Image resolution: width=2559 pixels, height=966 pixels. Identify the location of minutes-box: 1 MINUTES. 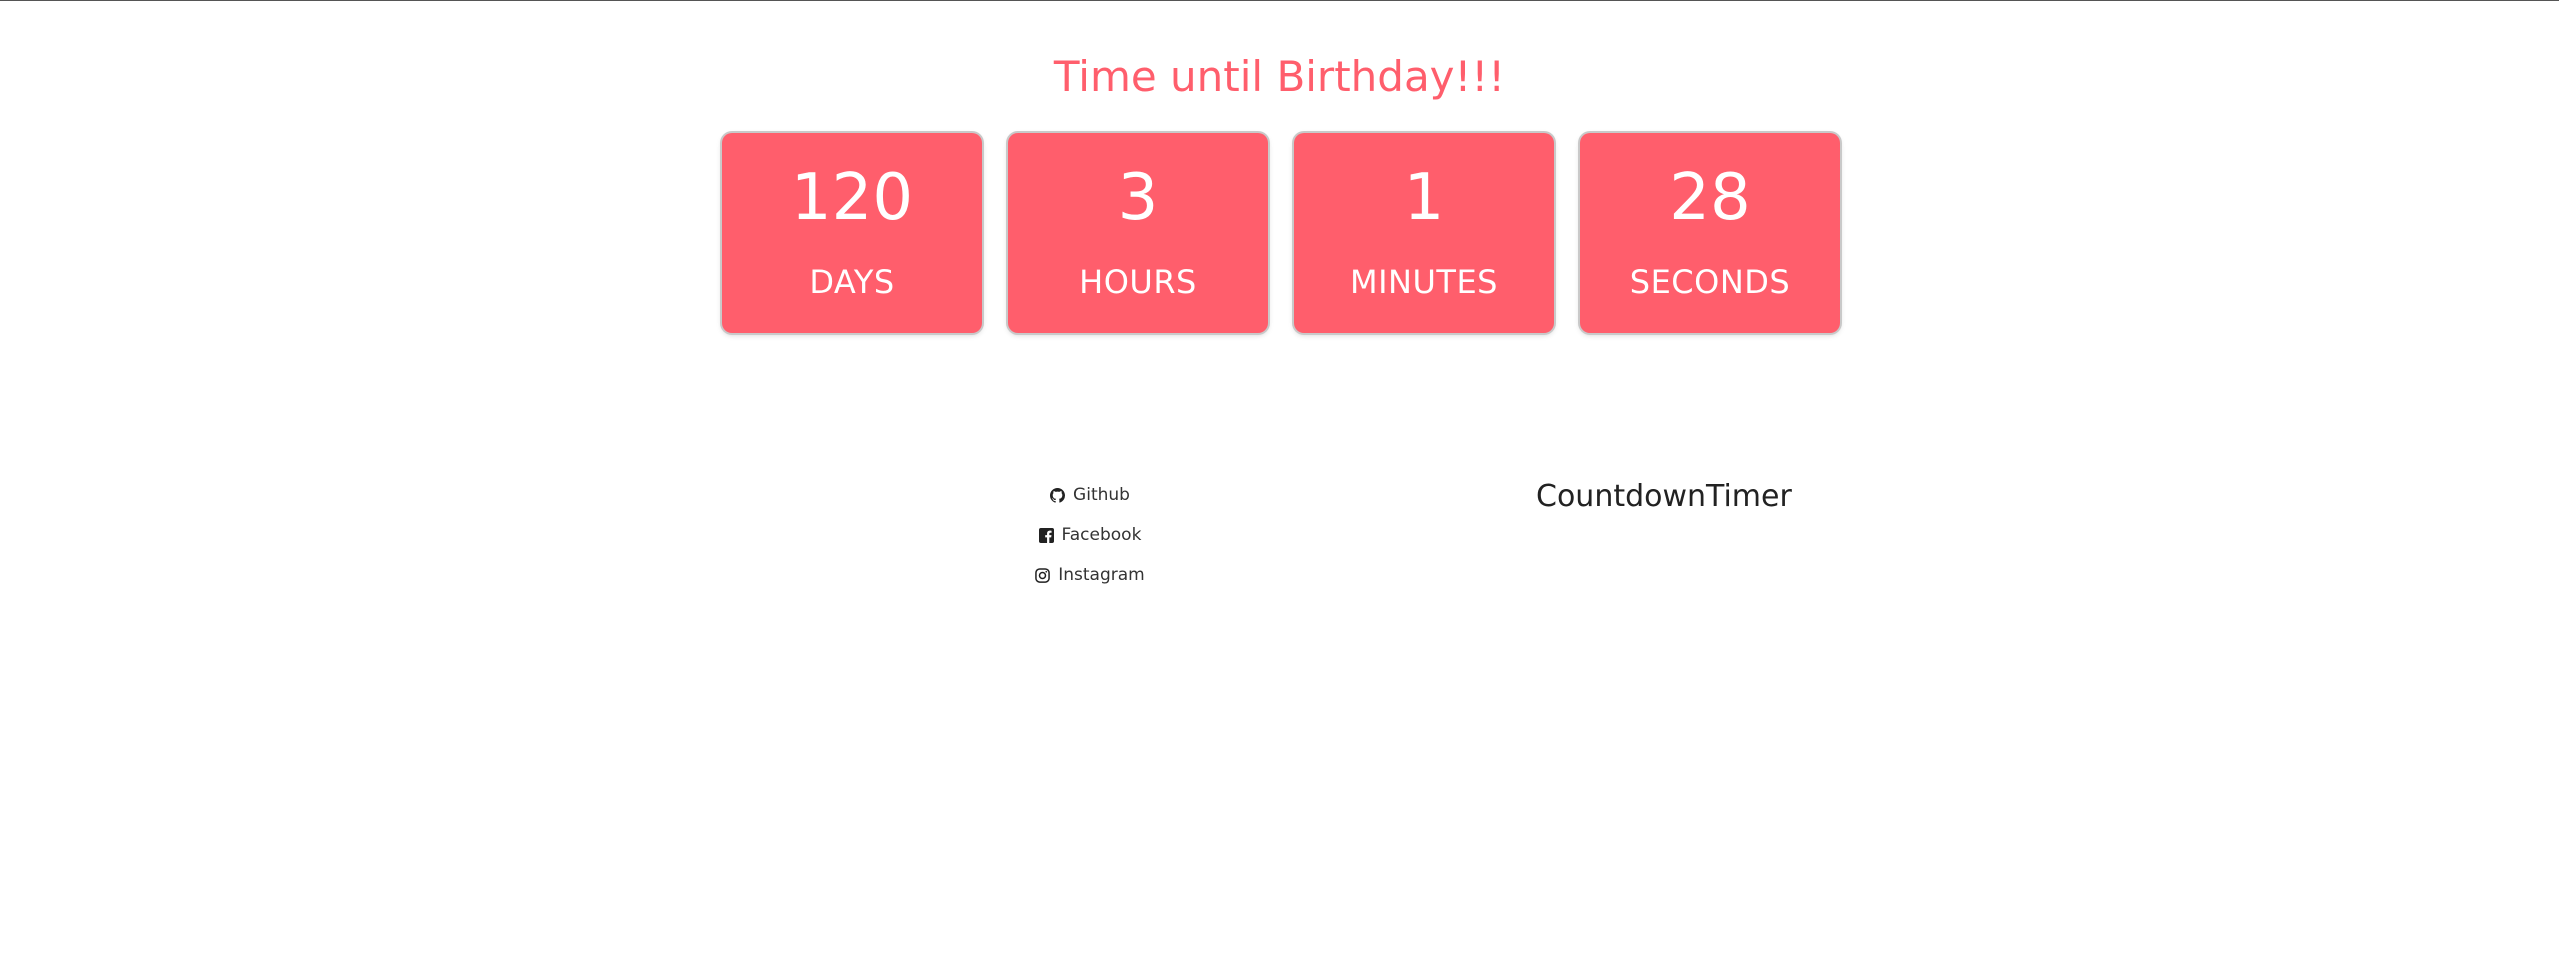
(1424, 233).